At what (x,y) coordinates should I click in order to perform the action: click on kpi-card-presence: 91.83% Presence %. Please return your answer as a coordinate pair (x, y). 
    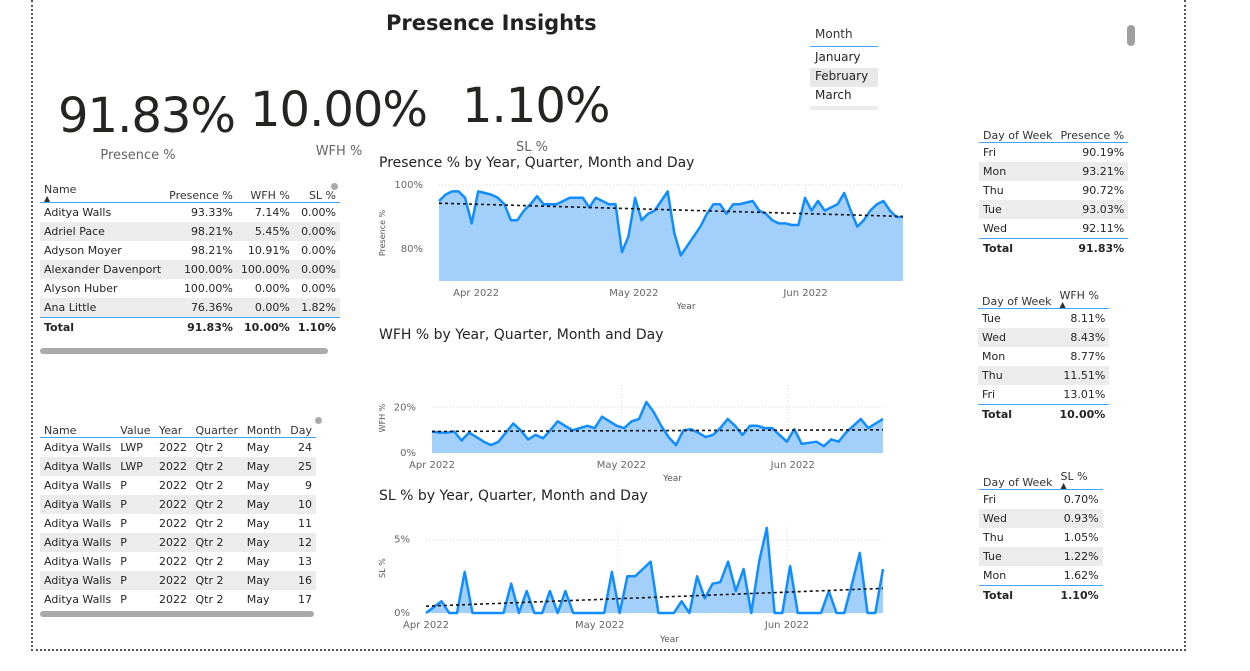
    Looking at the image, I should click on (147, 125).